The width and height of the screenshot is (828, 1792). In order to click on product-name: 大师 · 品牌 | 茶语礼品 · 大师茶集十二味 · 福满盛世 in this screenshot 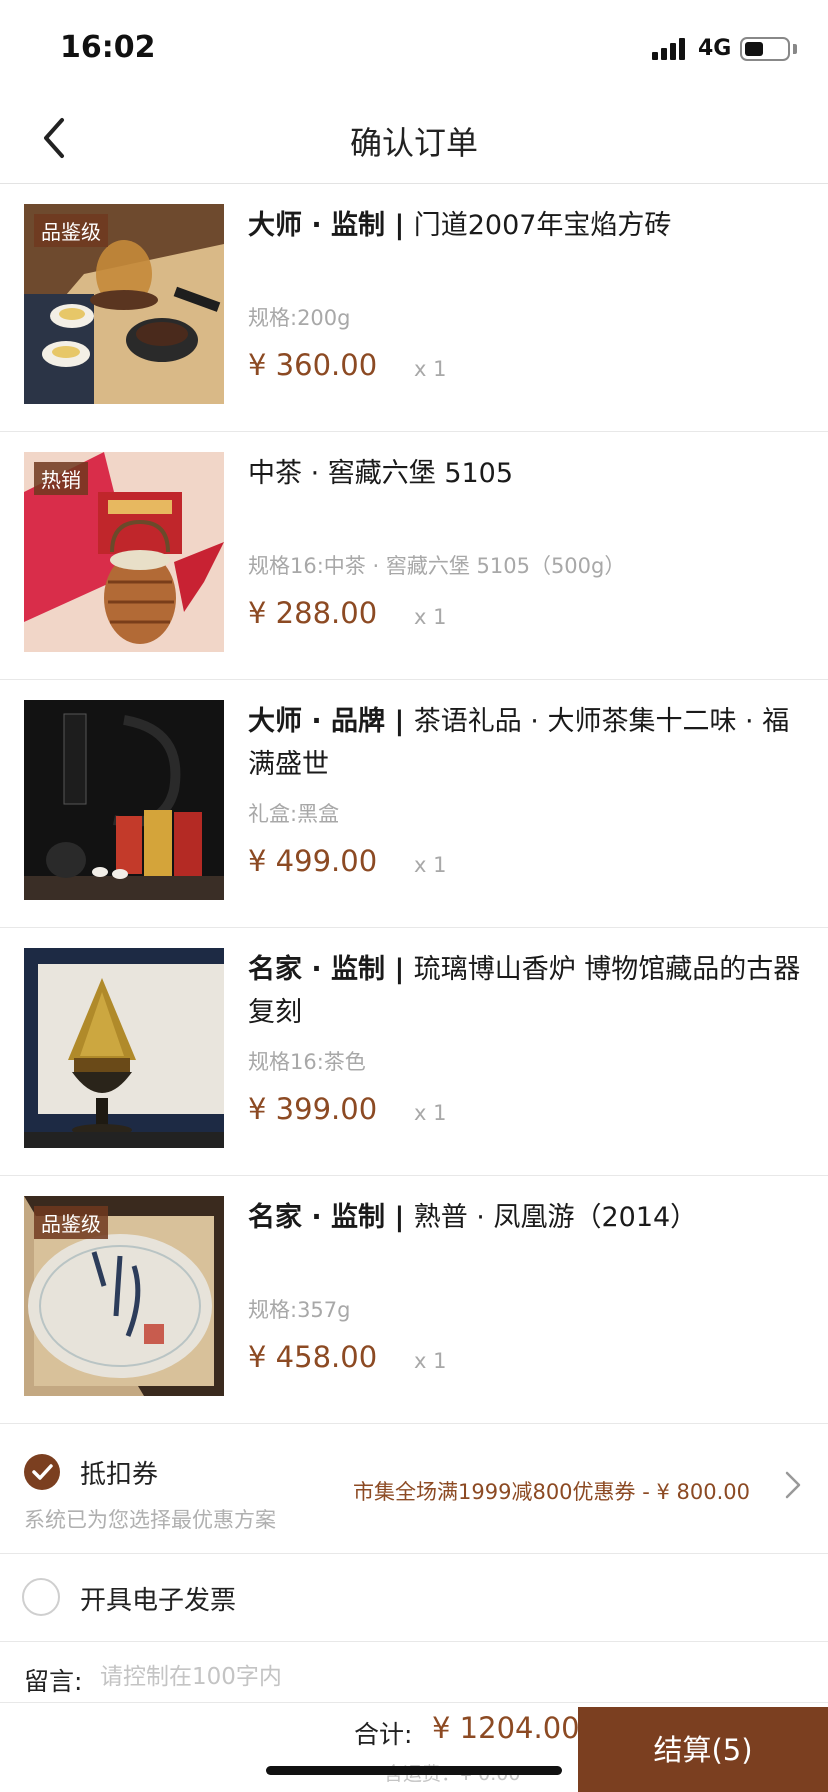, I will do `click(528, 743)`.